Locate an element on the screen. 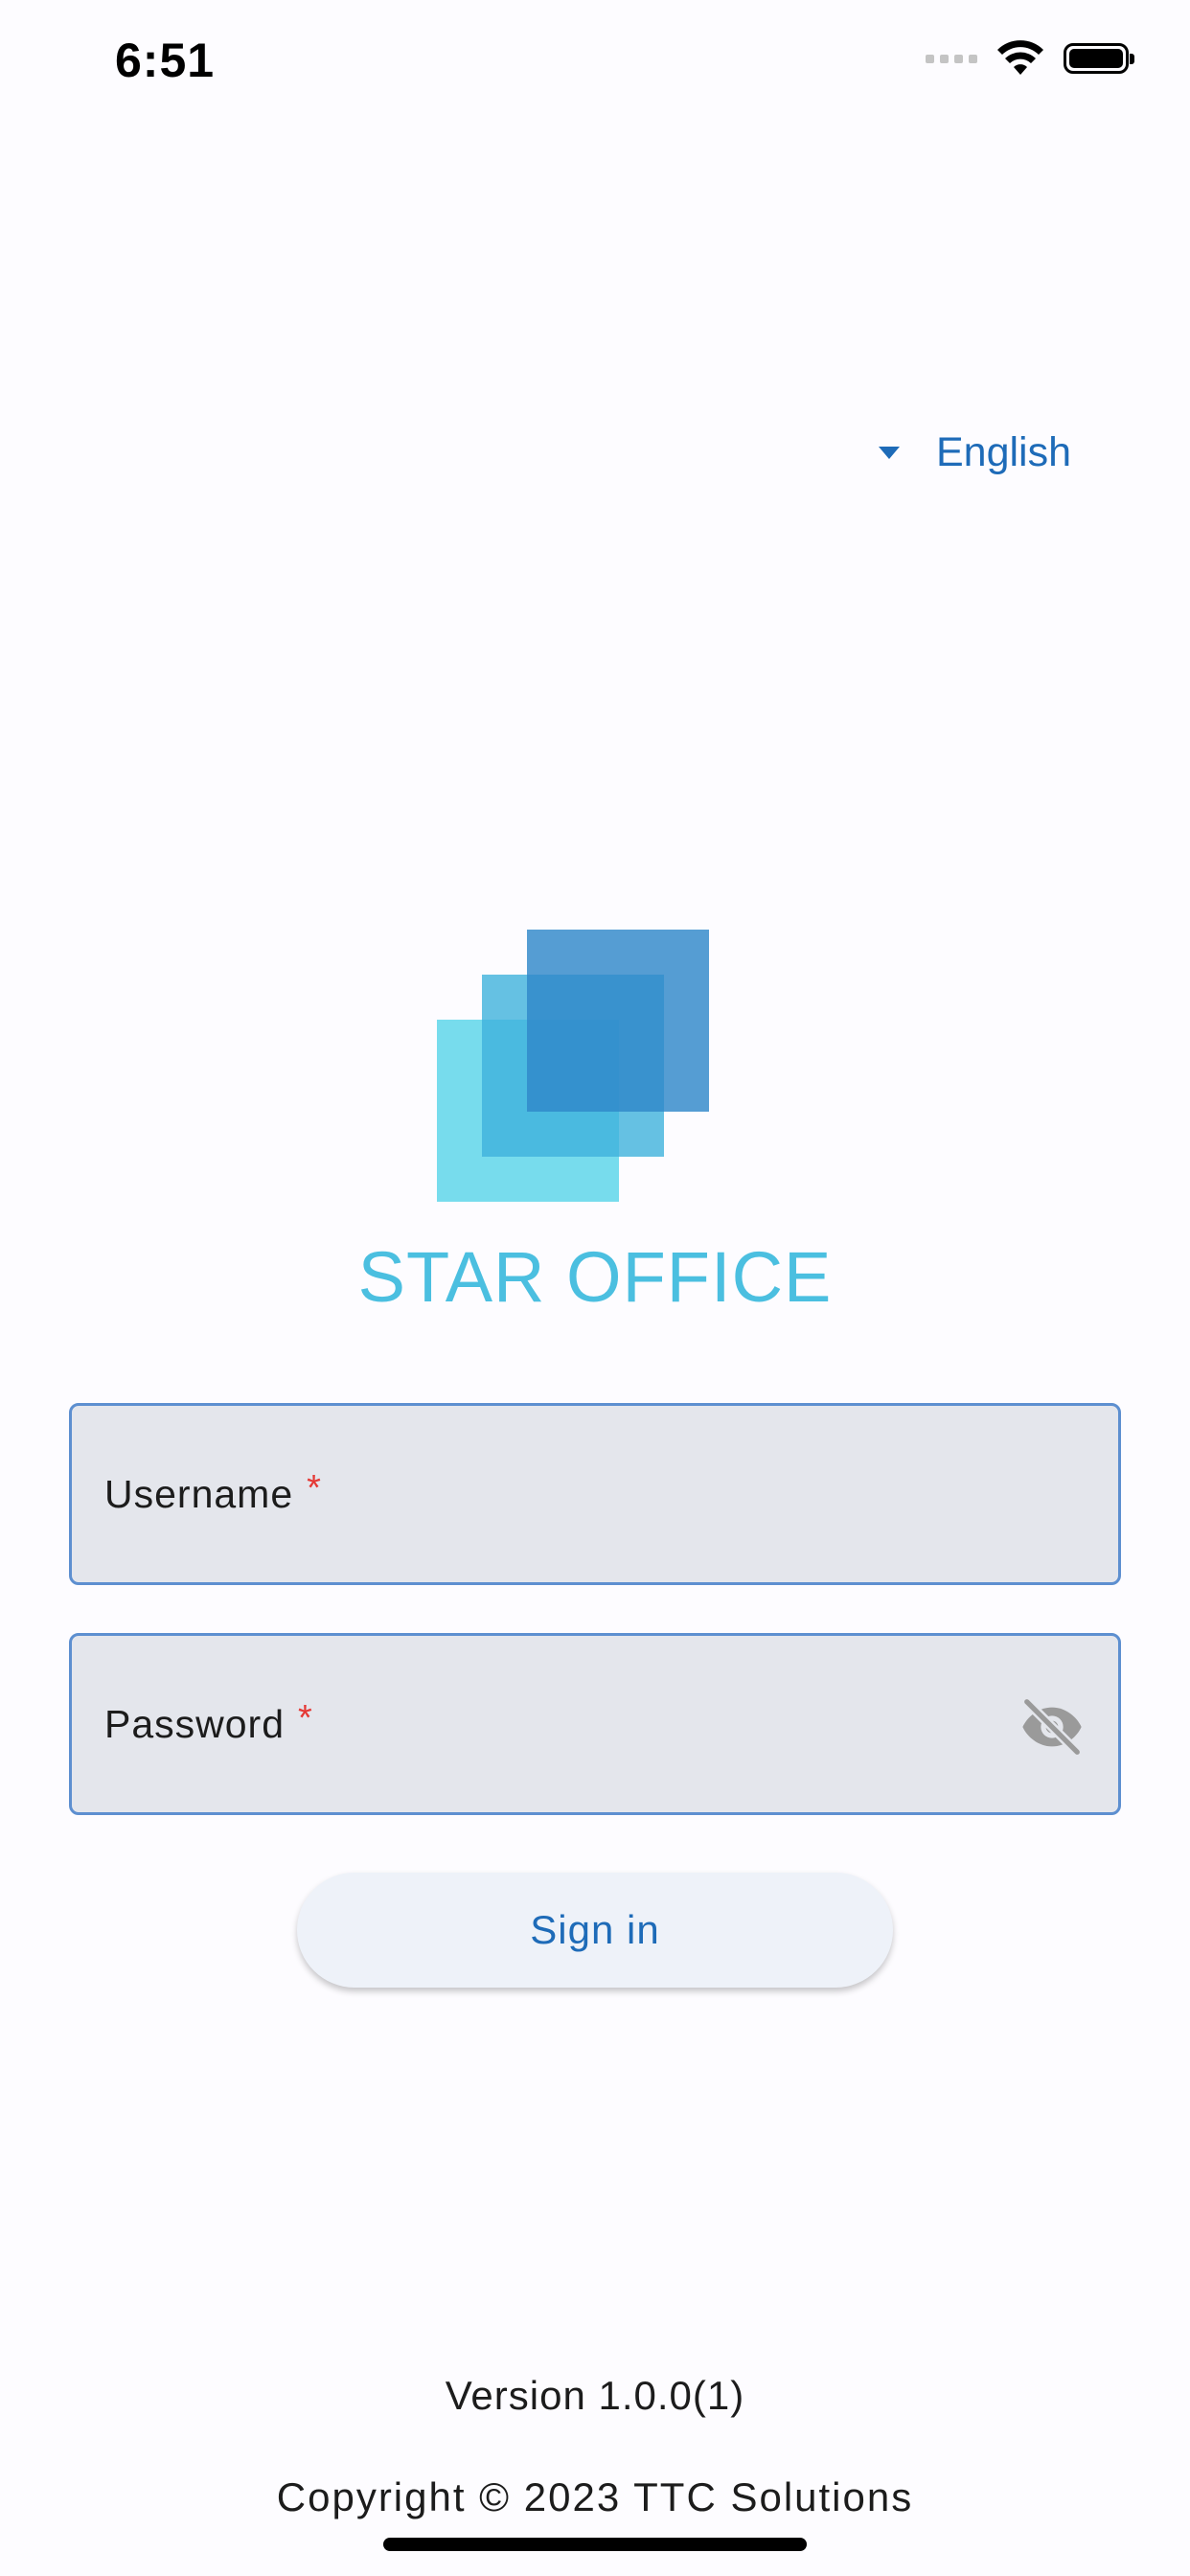 Image resolution: width=1190 pixels, height=2576 pixels. sign-in-button: Sign in is located at coordinates (595, 1930).